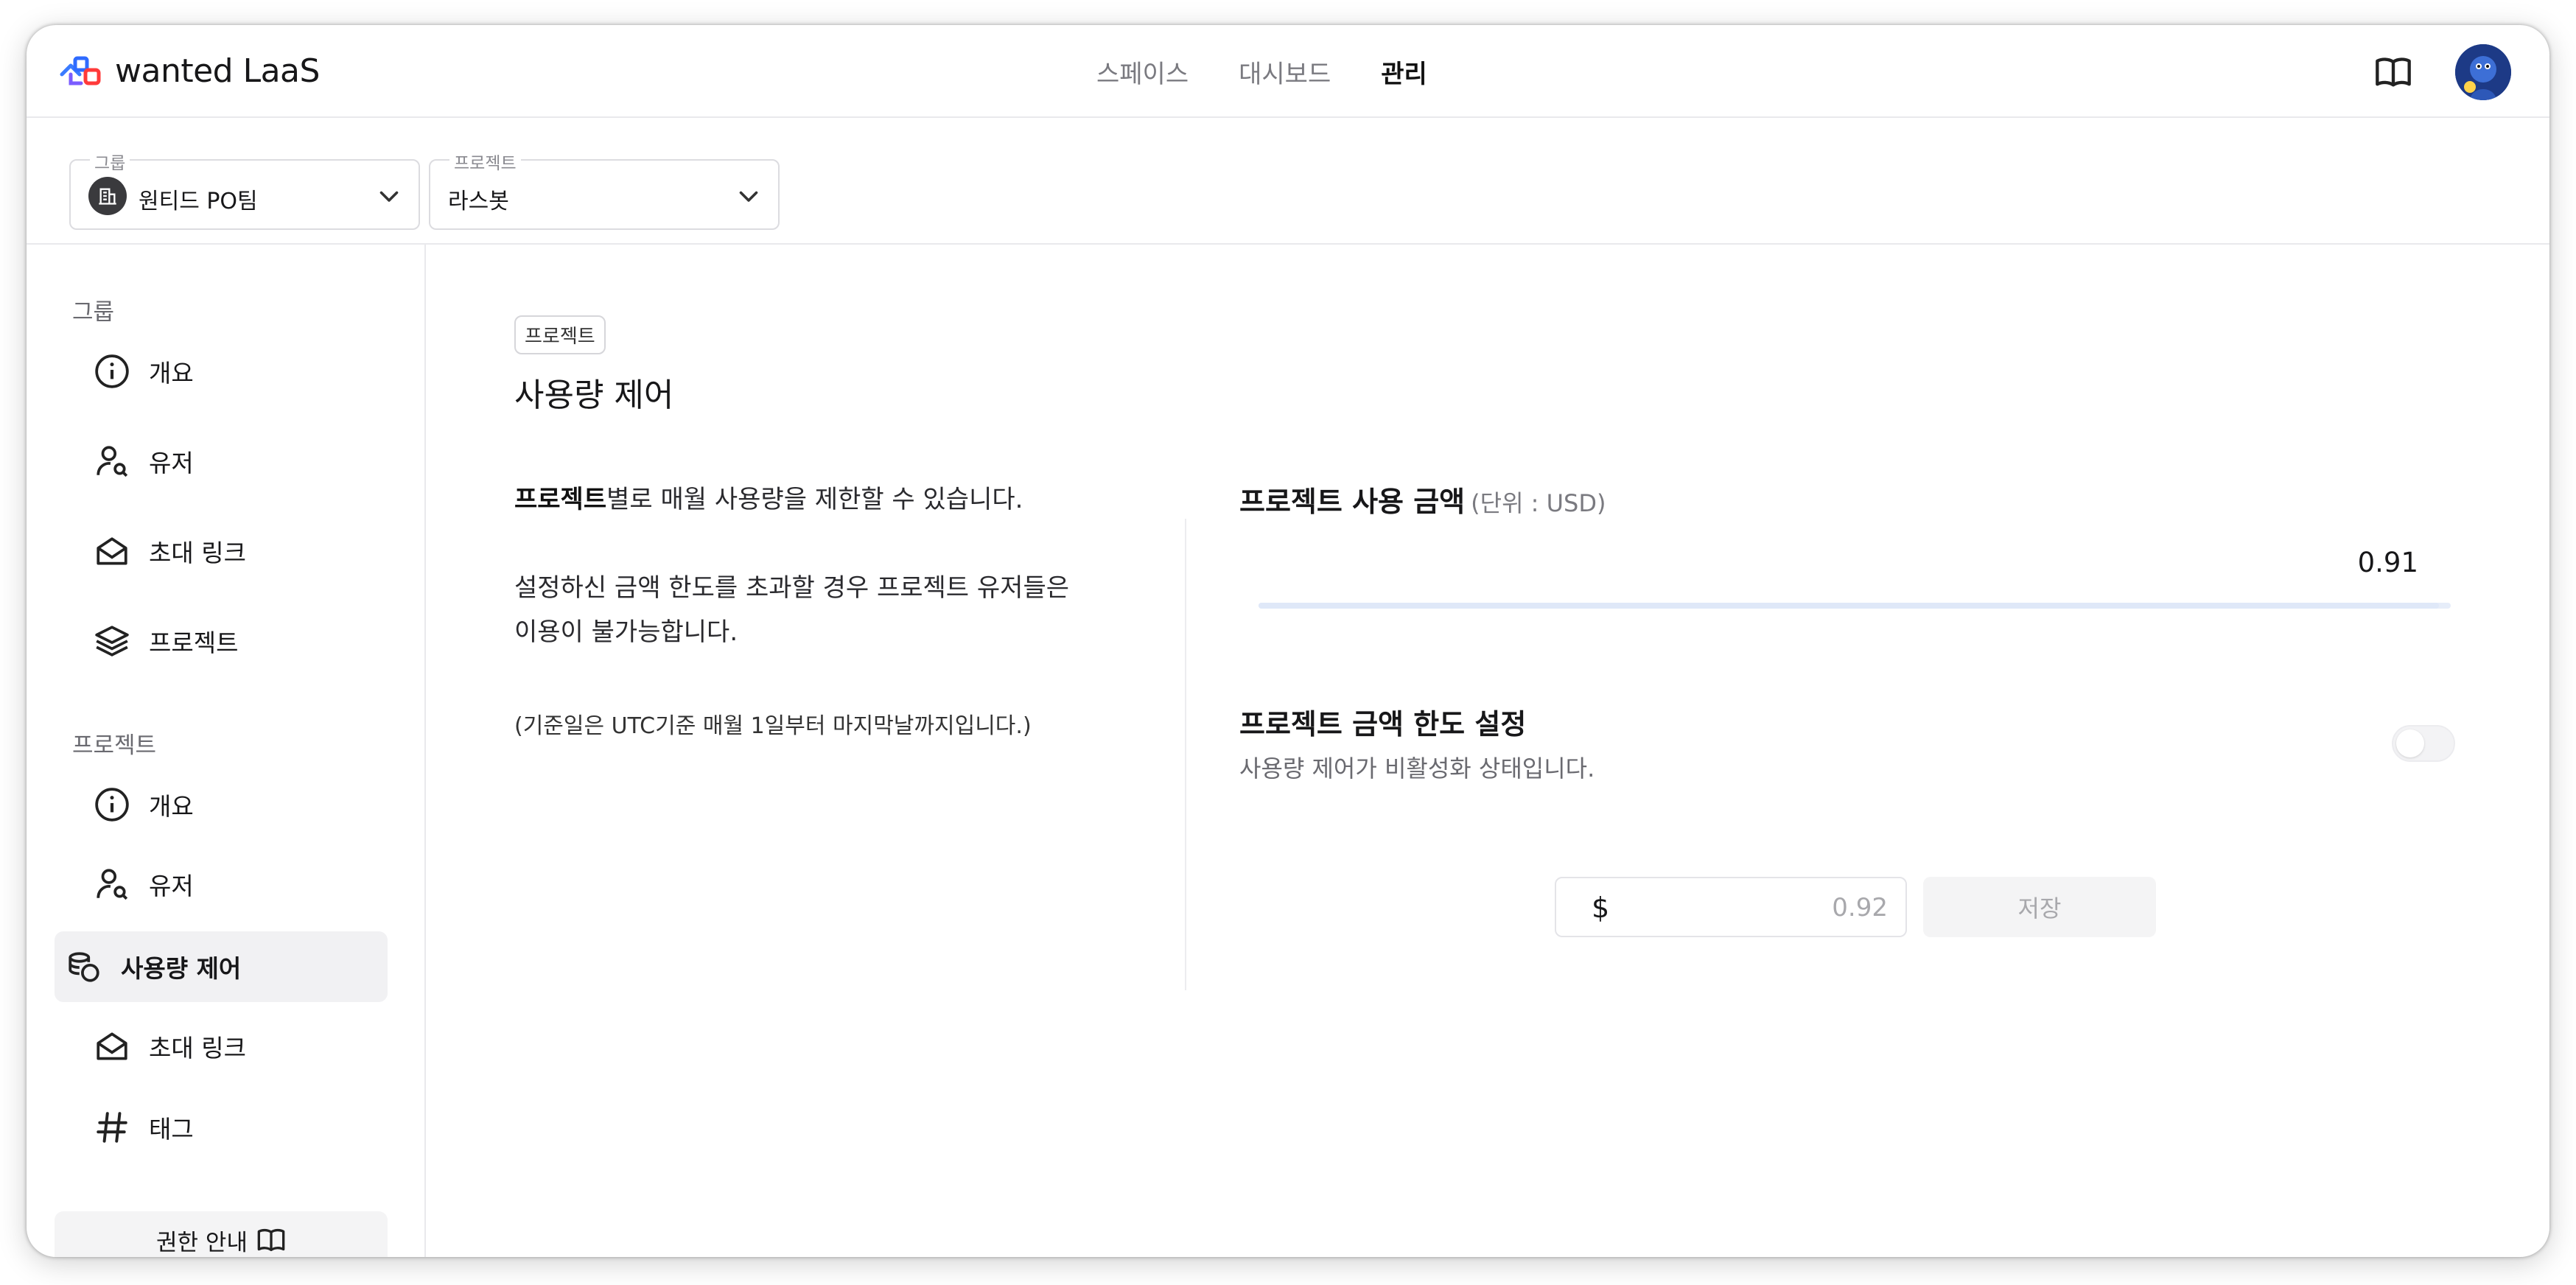 The image size is (2576, 1285). I want to click on limit-setting-title: 프로젝트 금액 한도 설정, so click(1383, 724).